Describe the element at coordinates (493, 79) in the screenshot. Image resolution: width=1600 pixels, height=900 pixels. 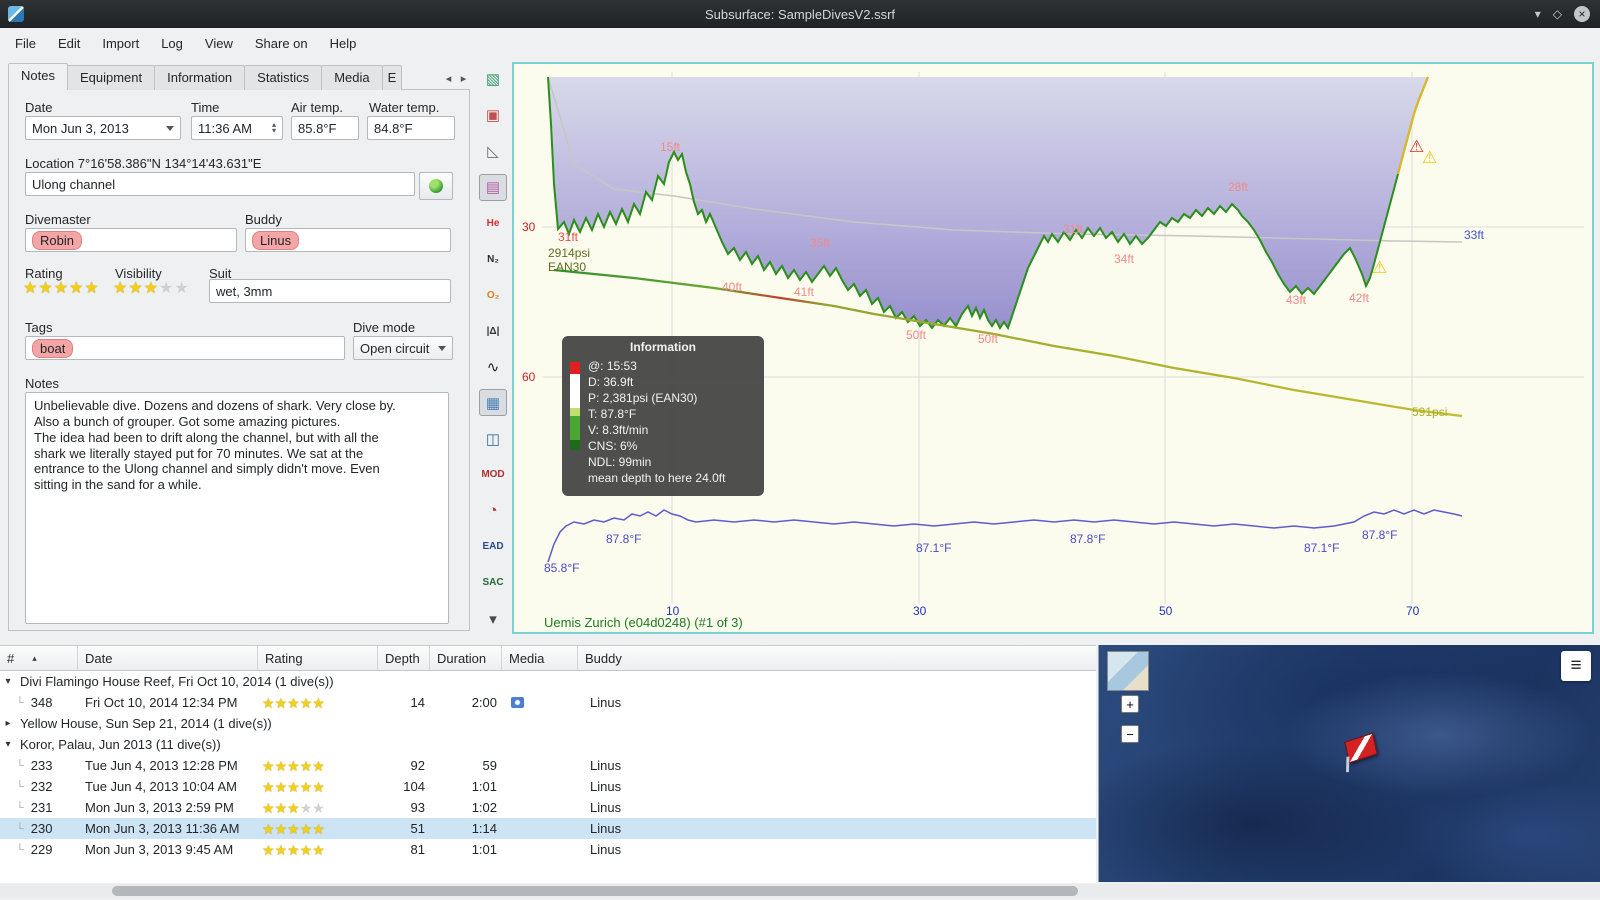
I see `scale-graph-icon: ▧` at that location.